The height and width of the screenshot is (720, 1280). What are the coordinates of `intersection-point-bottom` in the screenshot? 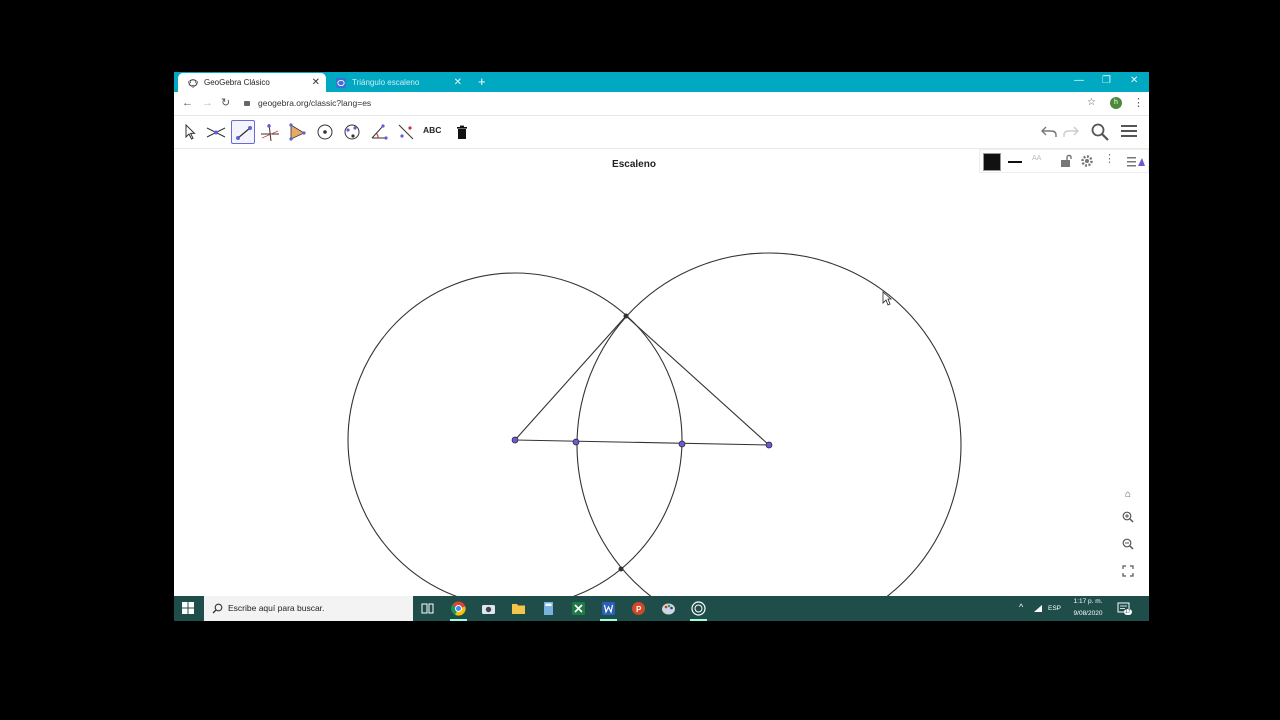 It's located at (621, 569).